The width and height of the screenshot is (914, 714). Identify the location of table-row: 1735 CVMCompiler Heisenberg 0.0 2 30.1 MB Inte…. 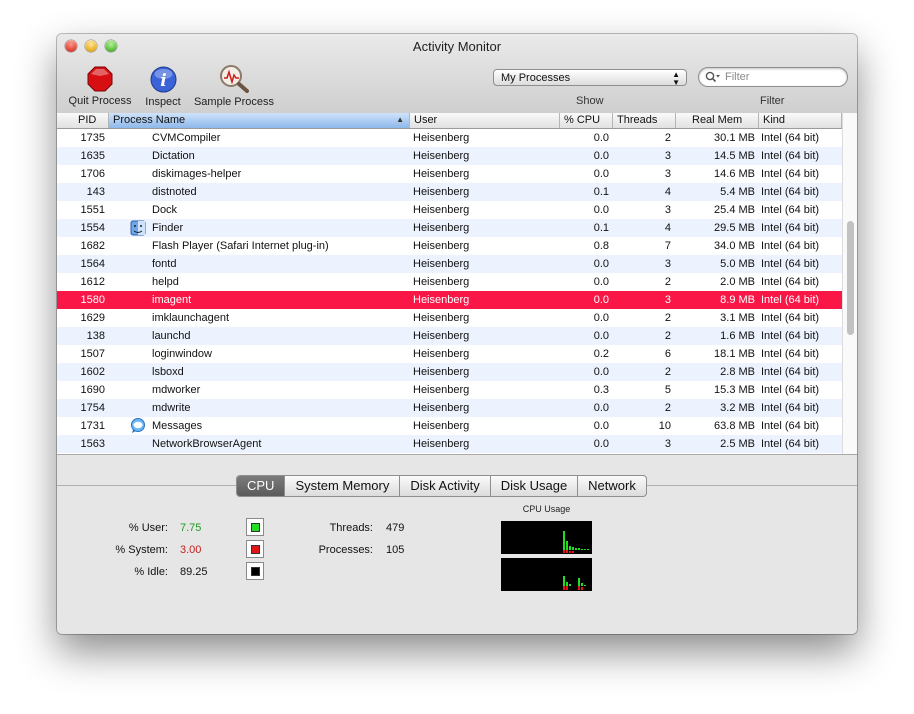
(449, 138).